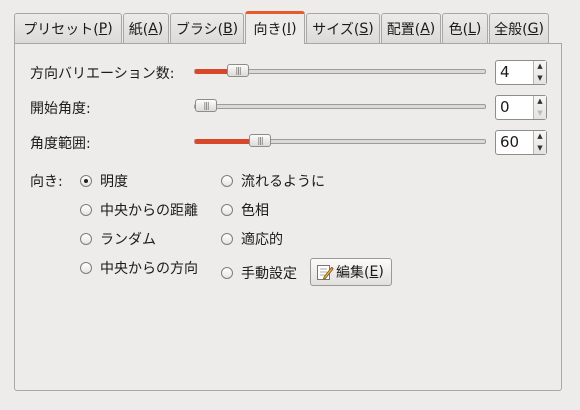 The width and height of the screenshot is (580, 410). I want to click on edit-button-close-paren: ), so click(381, 272).